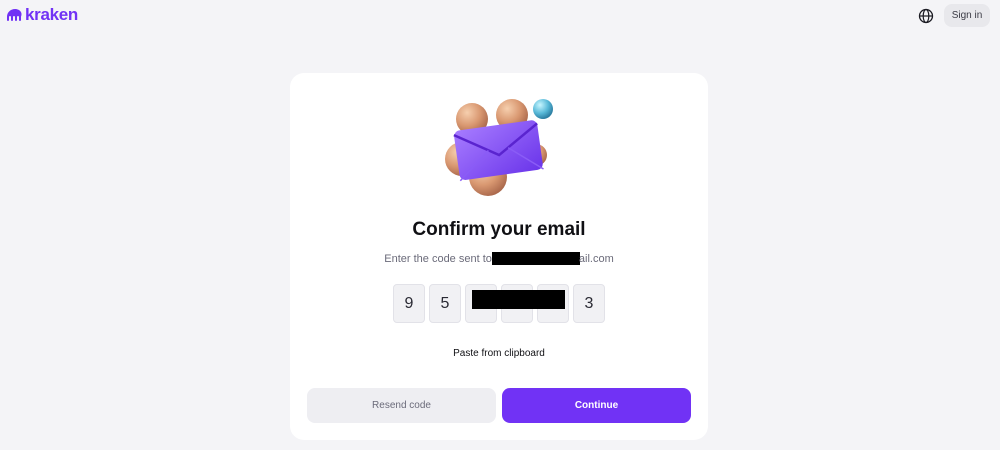  What do you see at coordinates (499, 147) in the screenshot?
I see `envelope-illustration` at bounding box center [499, 147].